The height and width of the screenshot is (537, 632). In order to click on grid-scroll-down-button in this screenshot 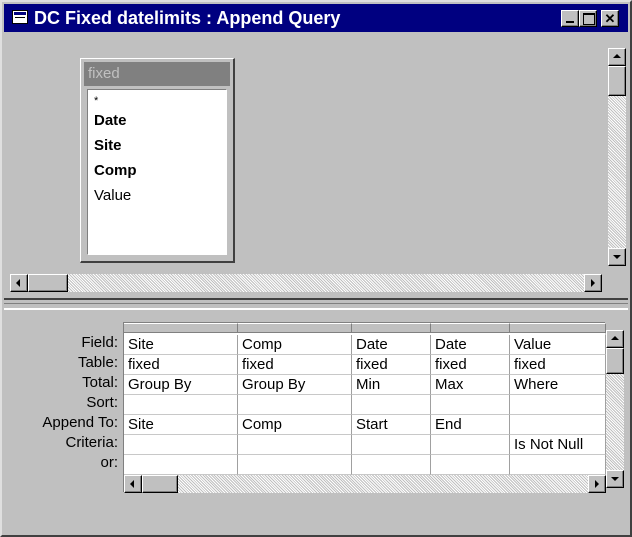, I will do `click(615, 479)`.